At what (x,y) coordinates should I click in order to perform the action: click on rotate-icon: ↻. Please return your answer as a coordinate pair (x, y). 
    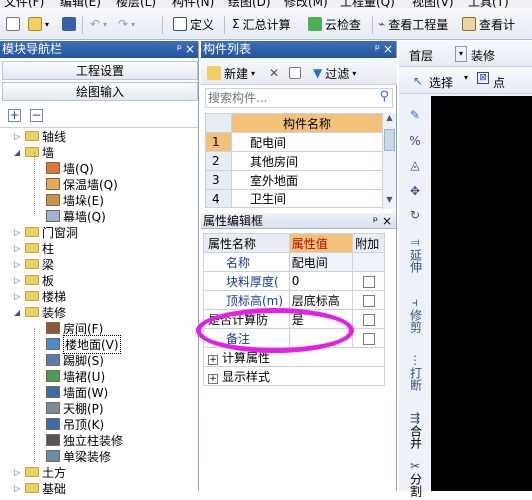
    Looking at the image, I should click on (415, 215).